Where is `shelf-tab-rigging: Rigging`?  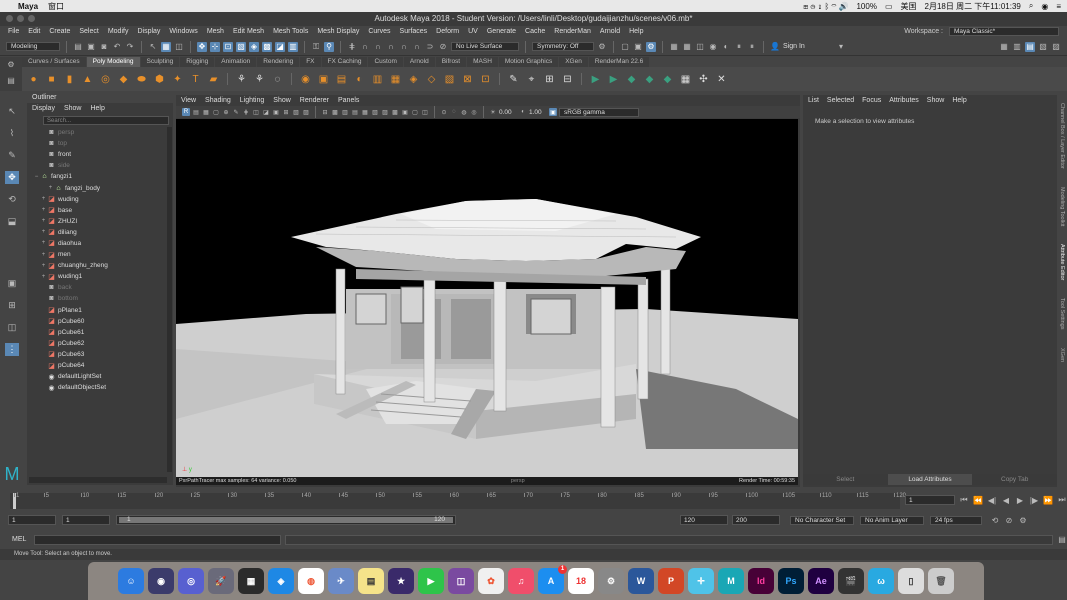 shelf-tab-rigging: Rigging is located at coordinates (197, 62).